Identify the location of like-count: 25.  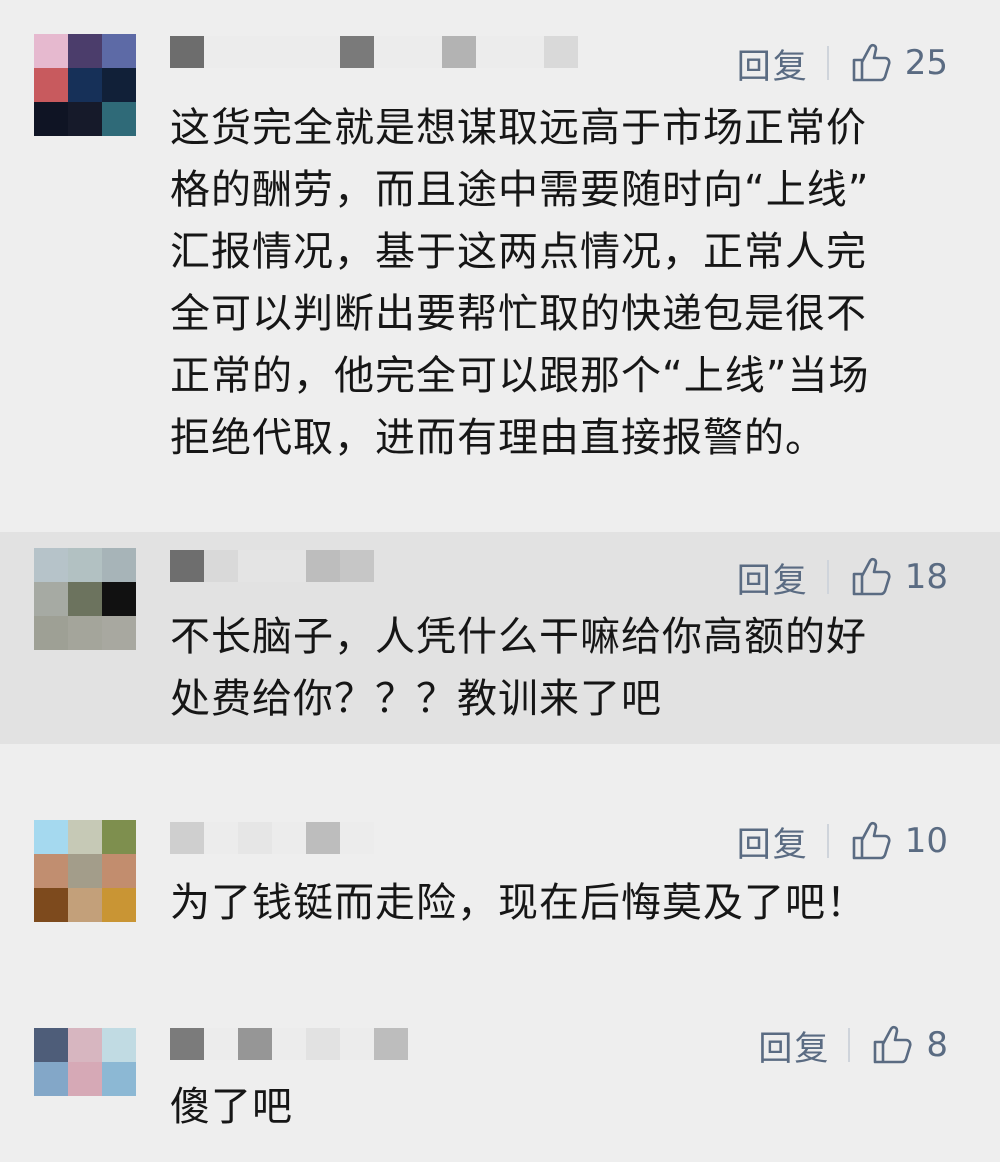
(926, 63).